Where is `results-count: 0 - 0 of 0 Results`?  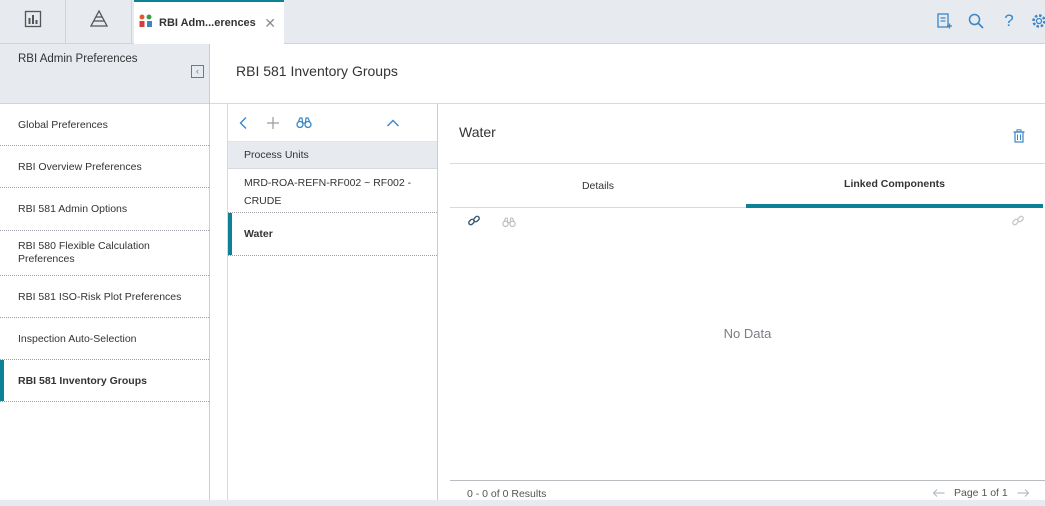
results-count: 0 - 0 of 0 Results is located at coordinates (507, 494).